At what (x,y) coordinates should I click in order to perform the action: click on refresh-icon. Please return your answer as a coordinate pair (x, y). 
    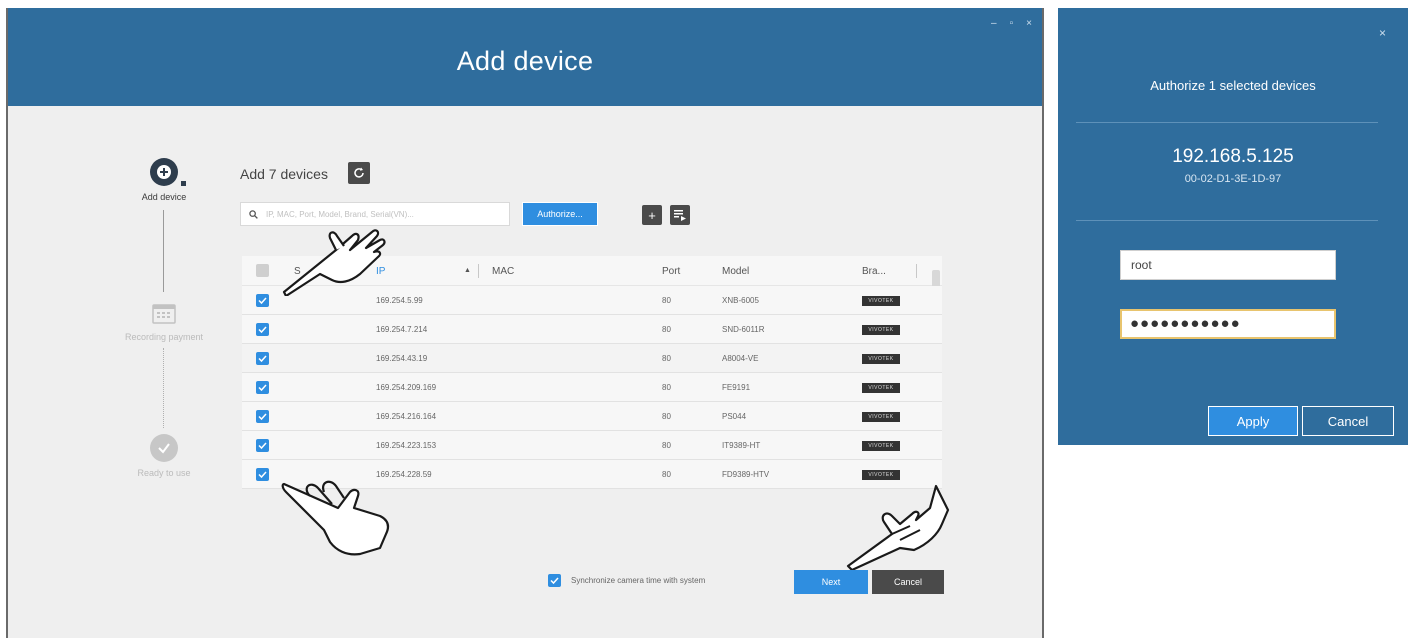
    Looking at the image, I should click on (359, 172).